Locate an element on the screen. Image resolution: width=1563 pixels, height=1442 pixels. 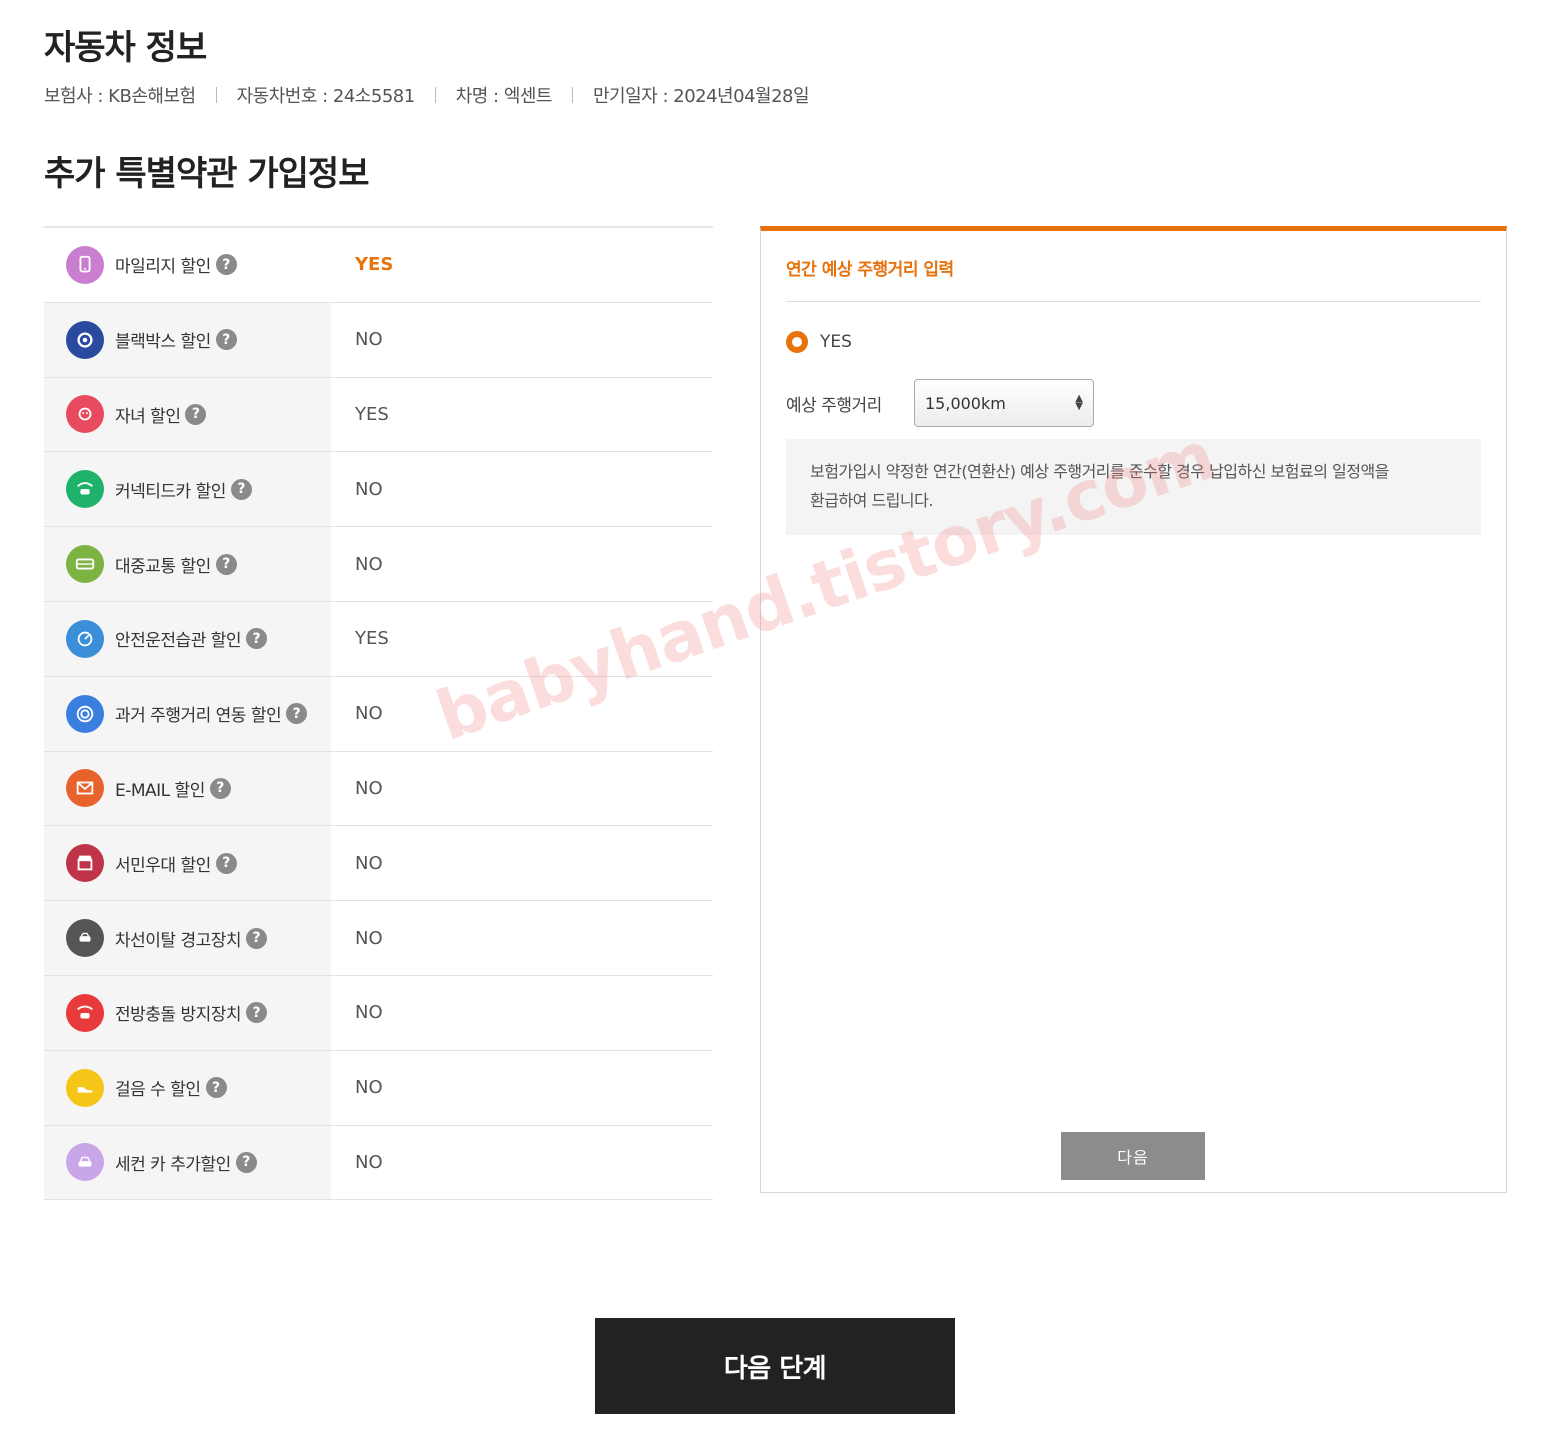
discount-name-cell: 차선이탈 경고장치? is located at coordinates (187, 938).